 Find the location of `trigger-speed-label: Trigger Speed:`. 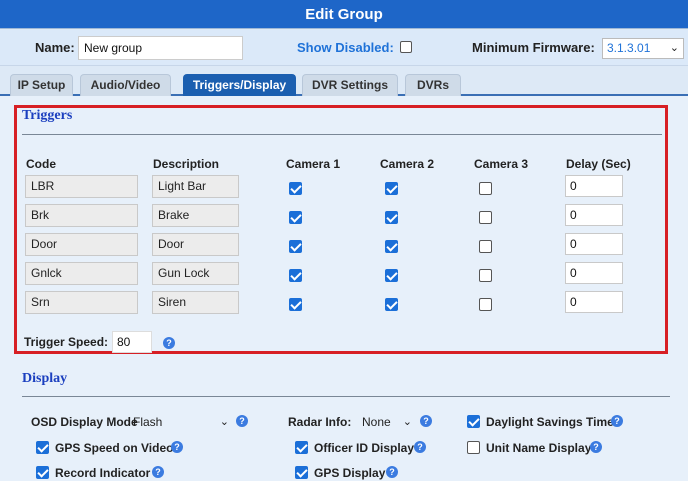

trigger-speed-label: Trigger Speed: is located at coordinates (66, 342).